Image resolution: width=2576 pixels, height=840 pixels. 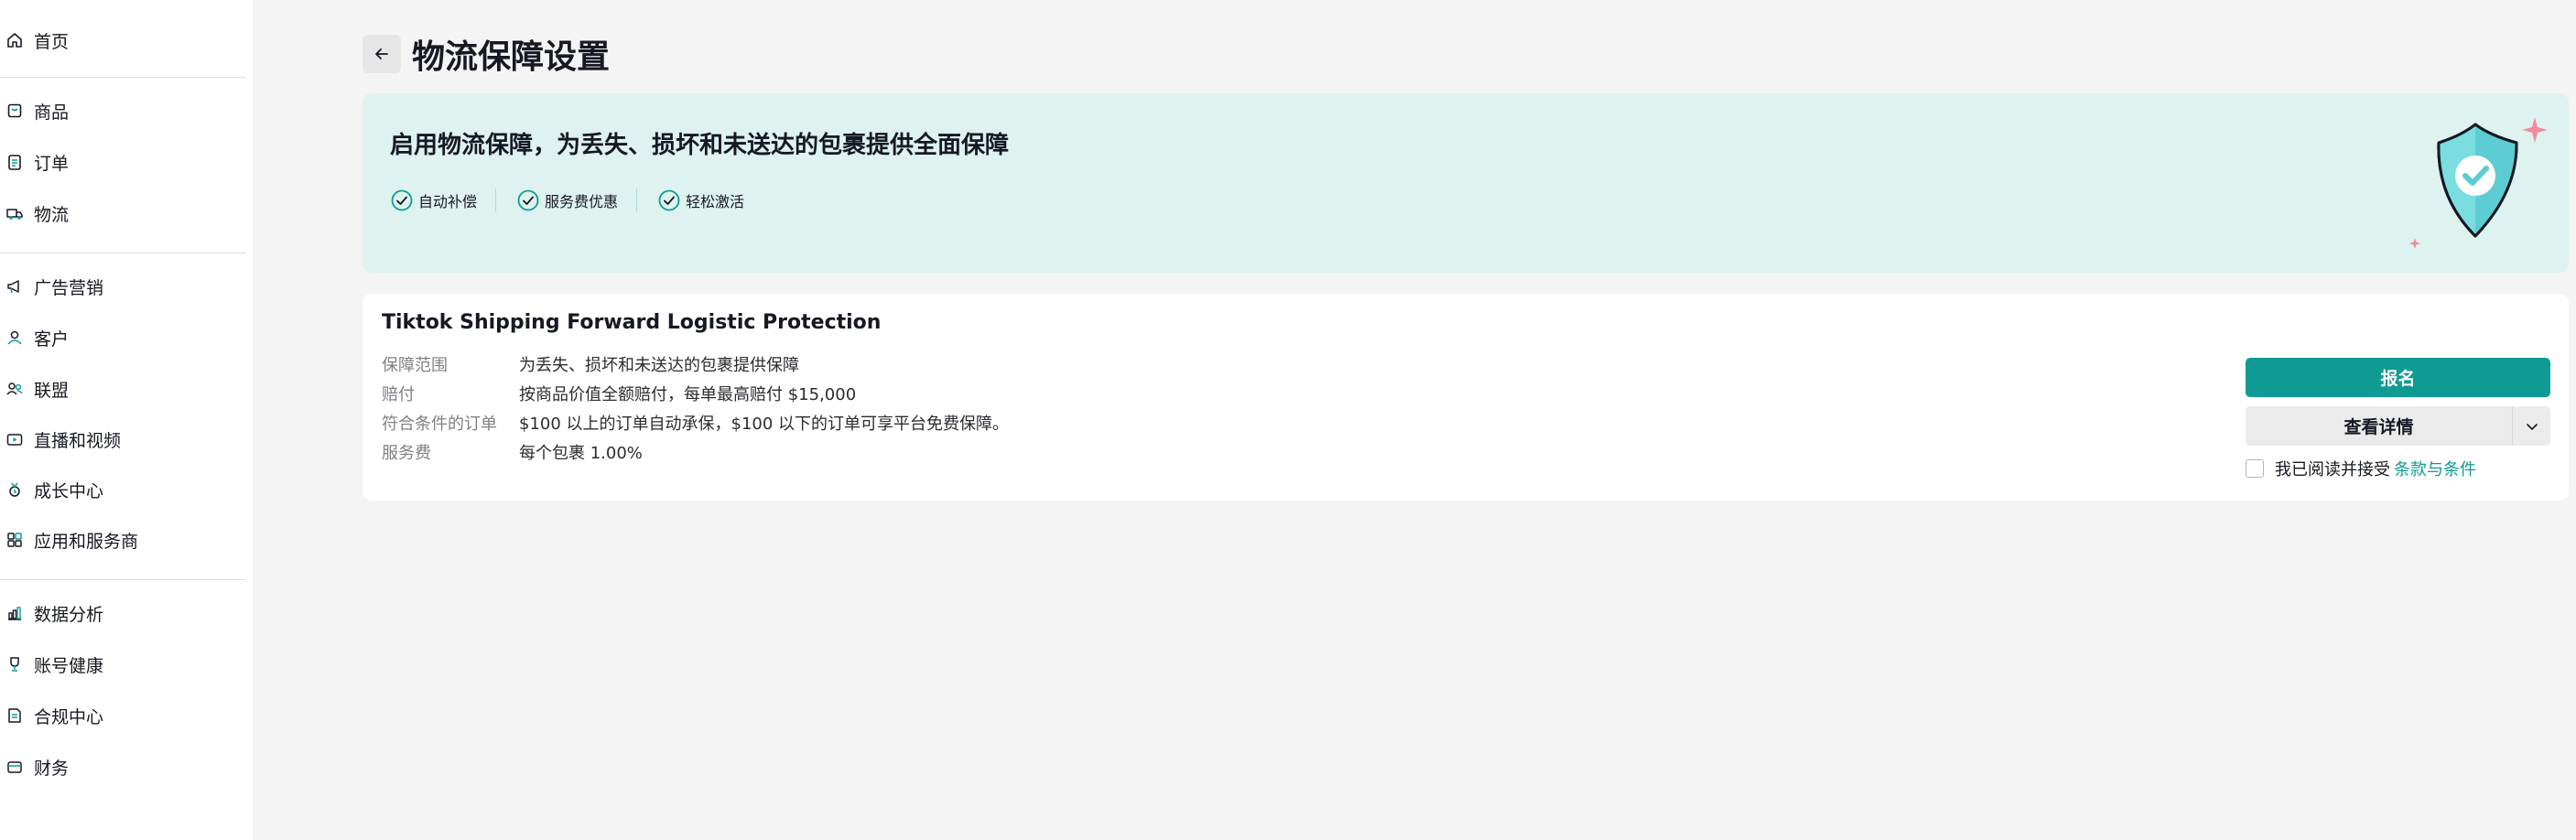 I want to click on shield-illustration, so click(x=2478, y=183).